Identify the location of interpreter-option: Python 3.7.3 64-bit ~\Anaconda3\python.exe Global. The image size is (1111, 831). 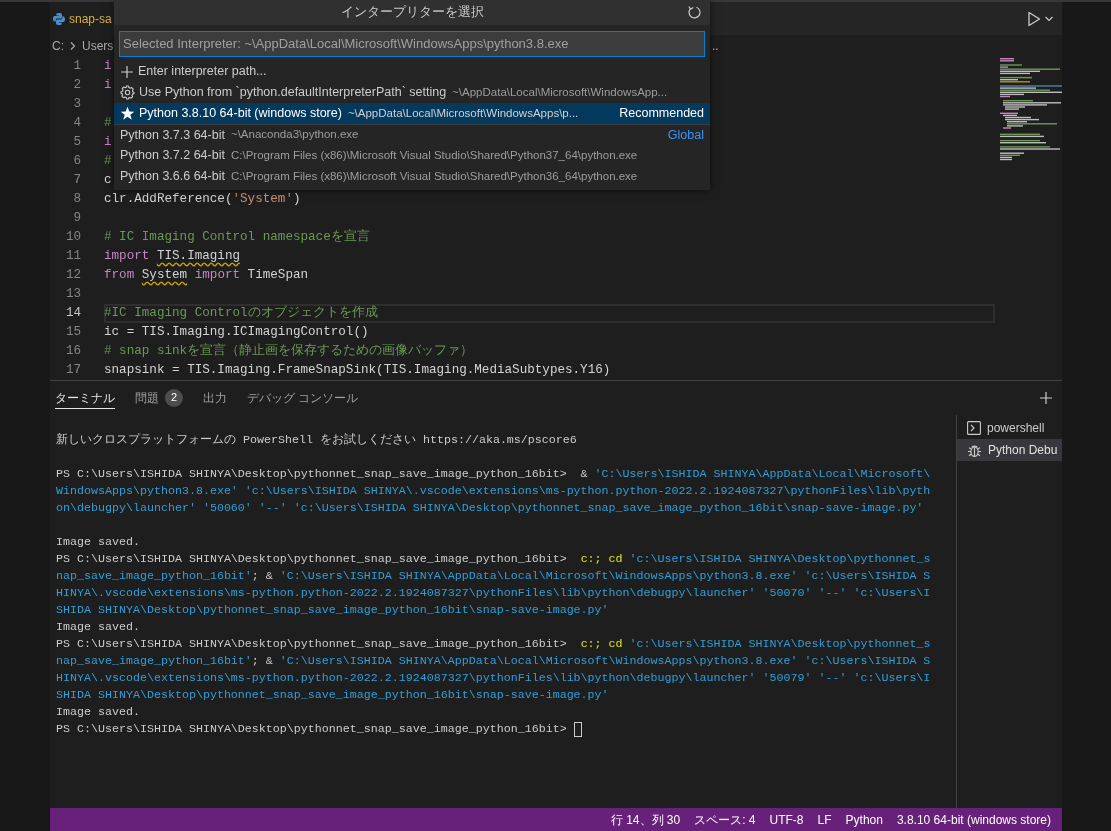
(412, 134).